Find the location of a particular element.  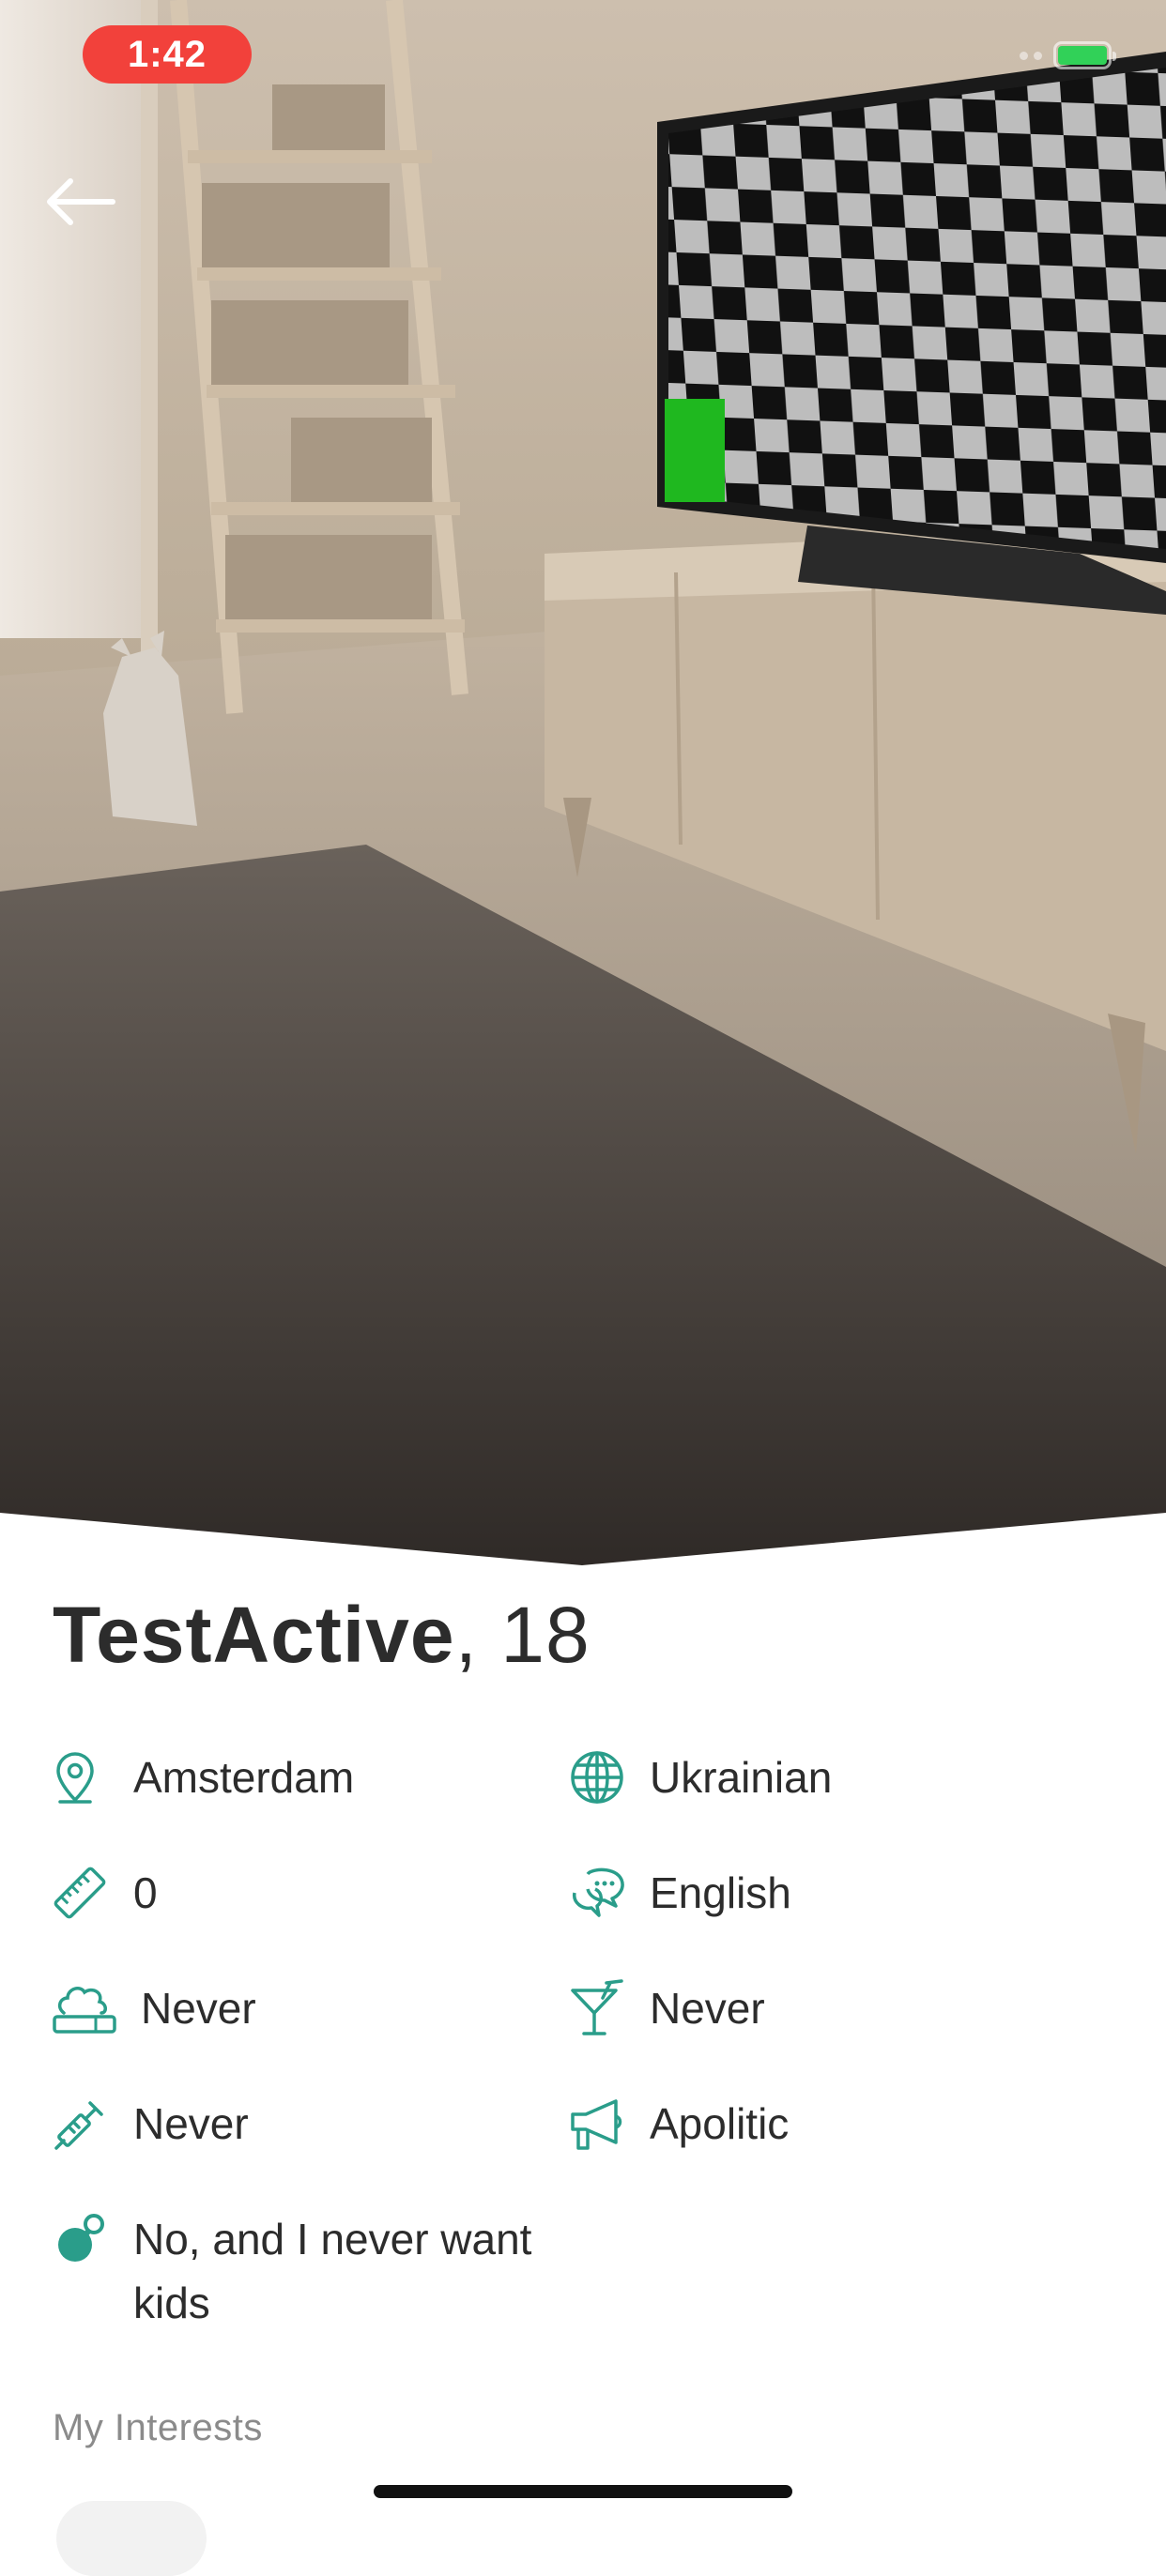

profile-name-age: TestActive, 18 is located at coordinates (322, 1634).